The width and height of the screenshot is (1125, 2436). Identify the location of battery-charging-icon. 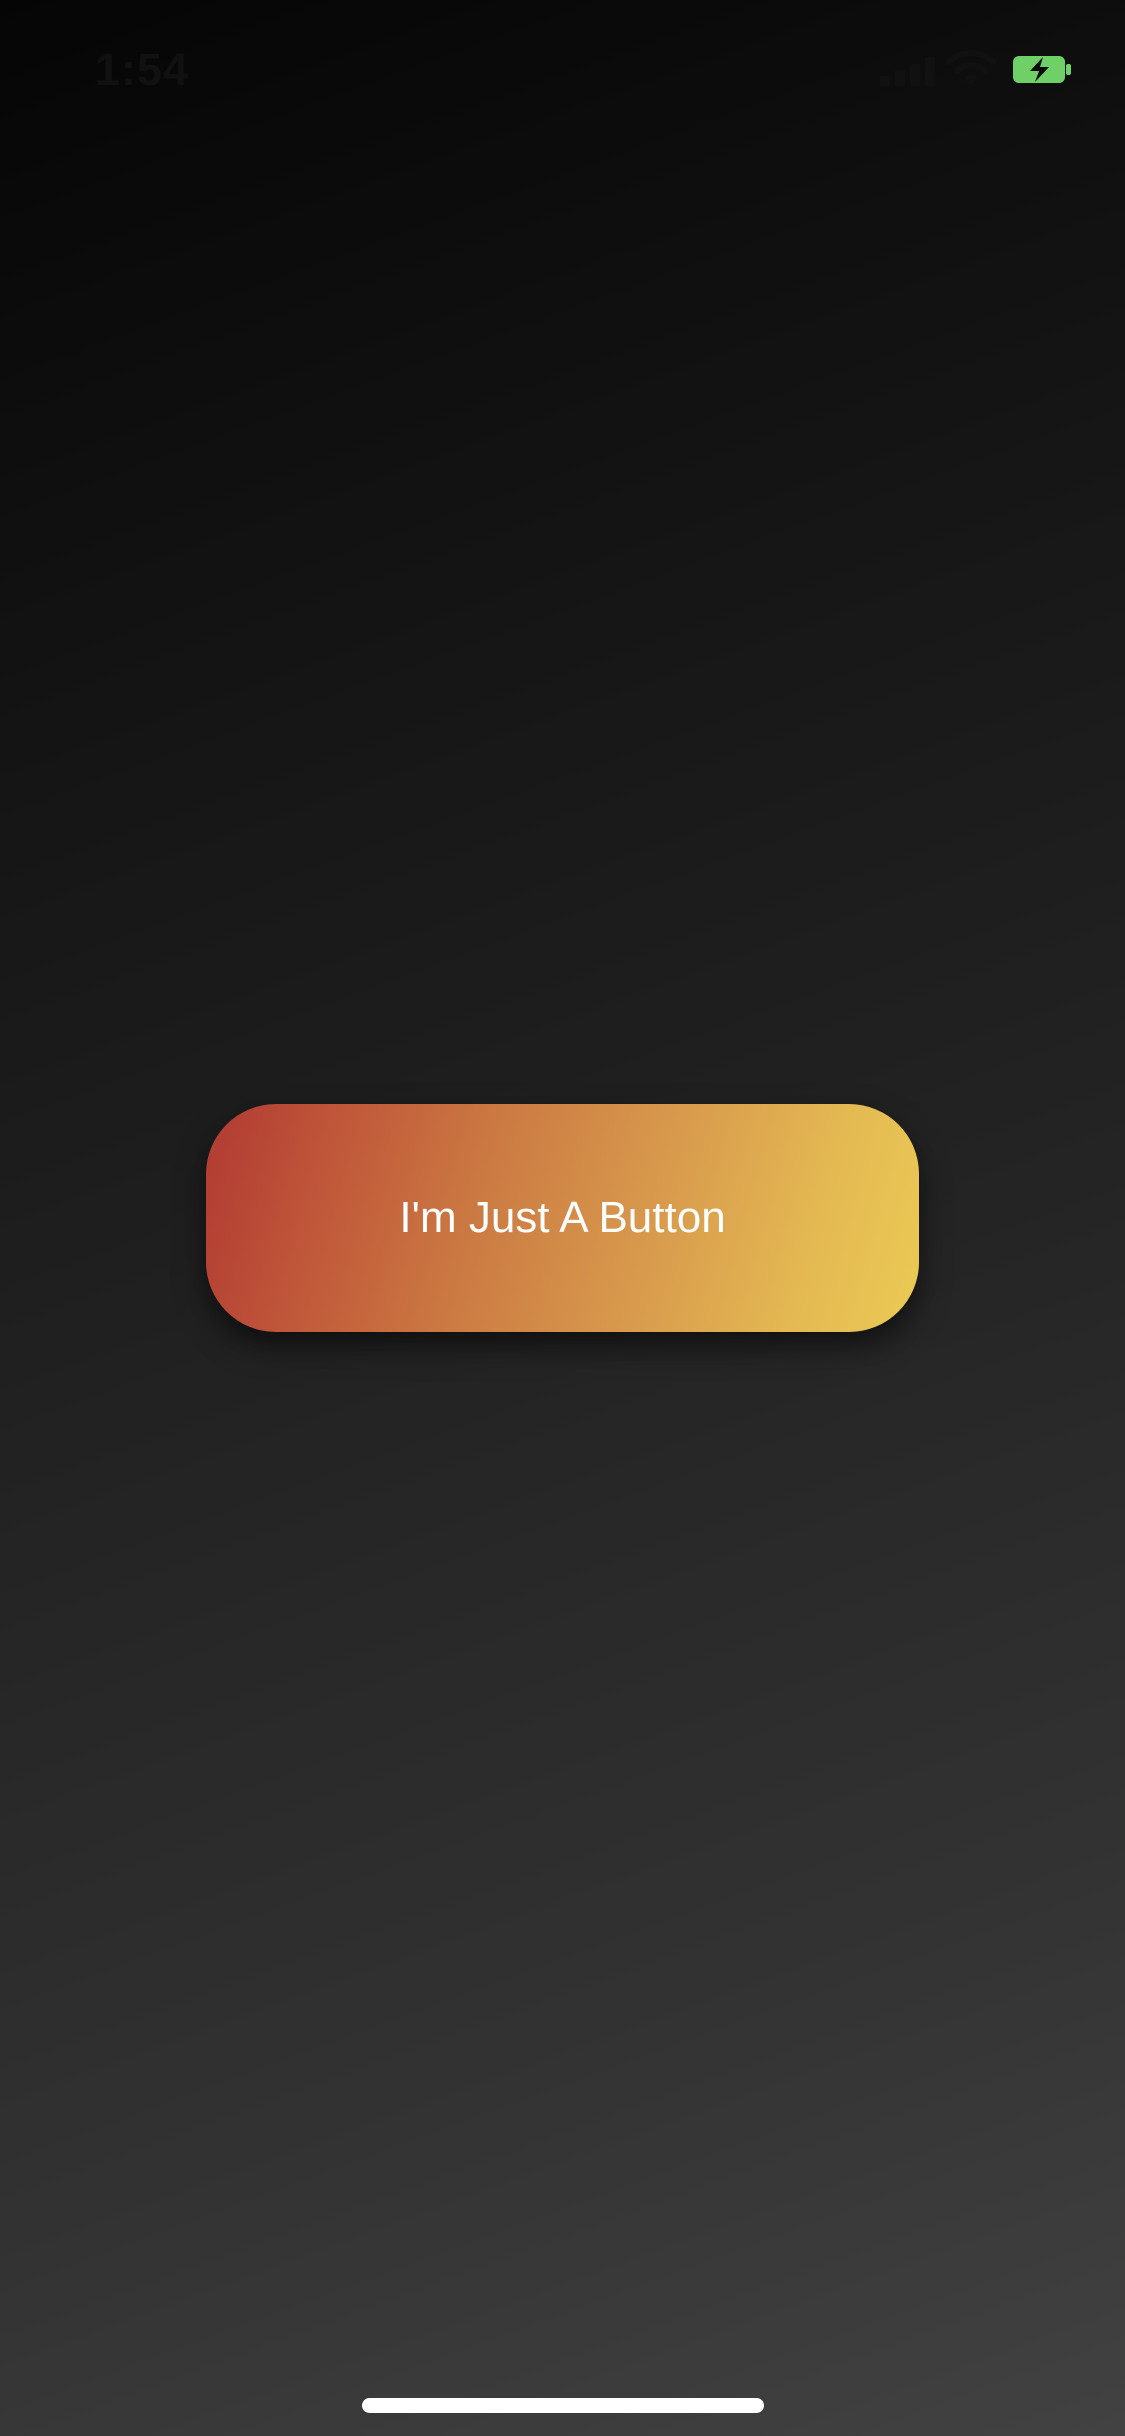
(1042, 69).